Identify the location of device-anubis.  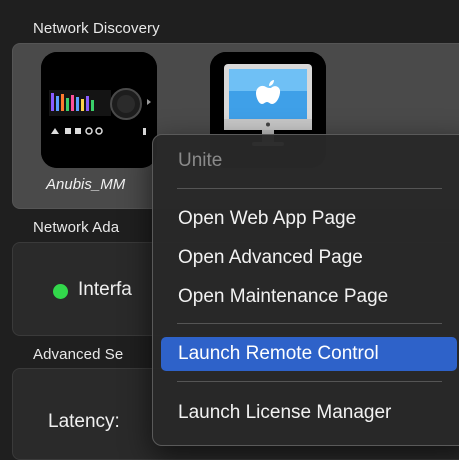
(99, 110).